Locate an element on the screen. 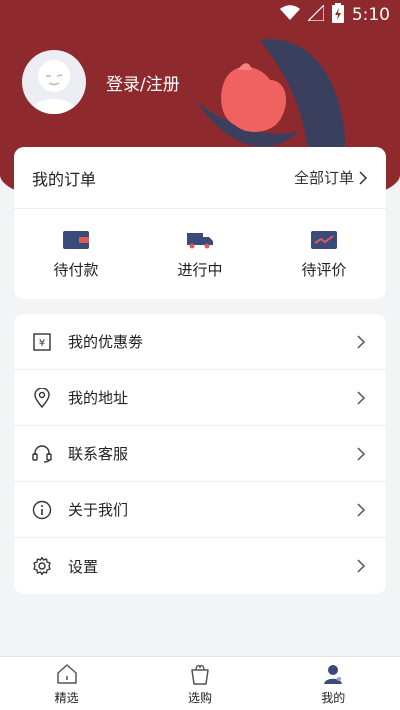  menu-item-label: 我的地址 is located at coordinates (98, 398).